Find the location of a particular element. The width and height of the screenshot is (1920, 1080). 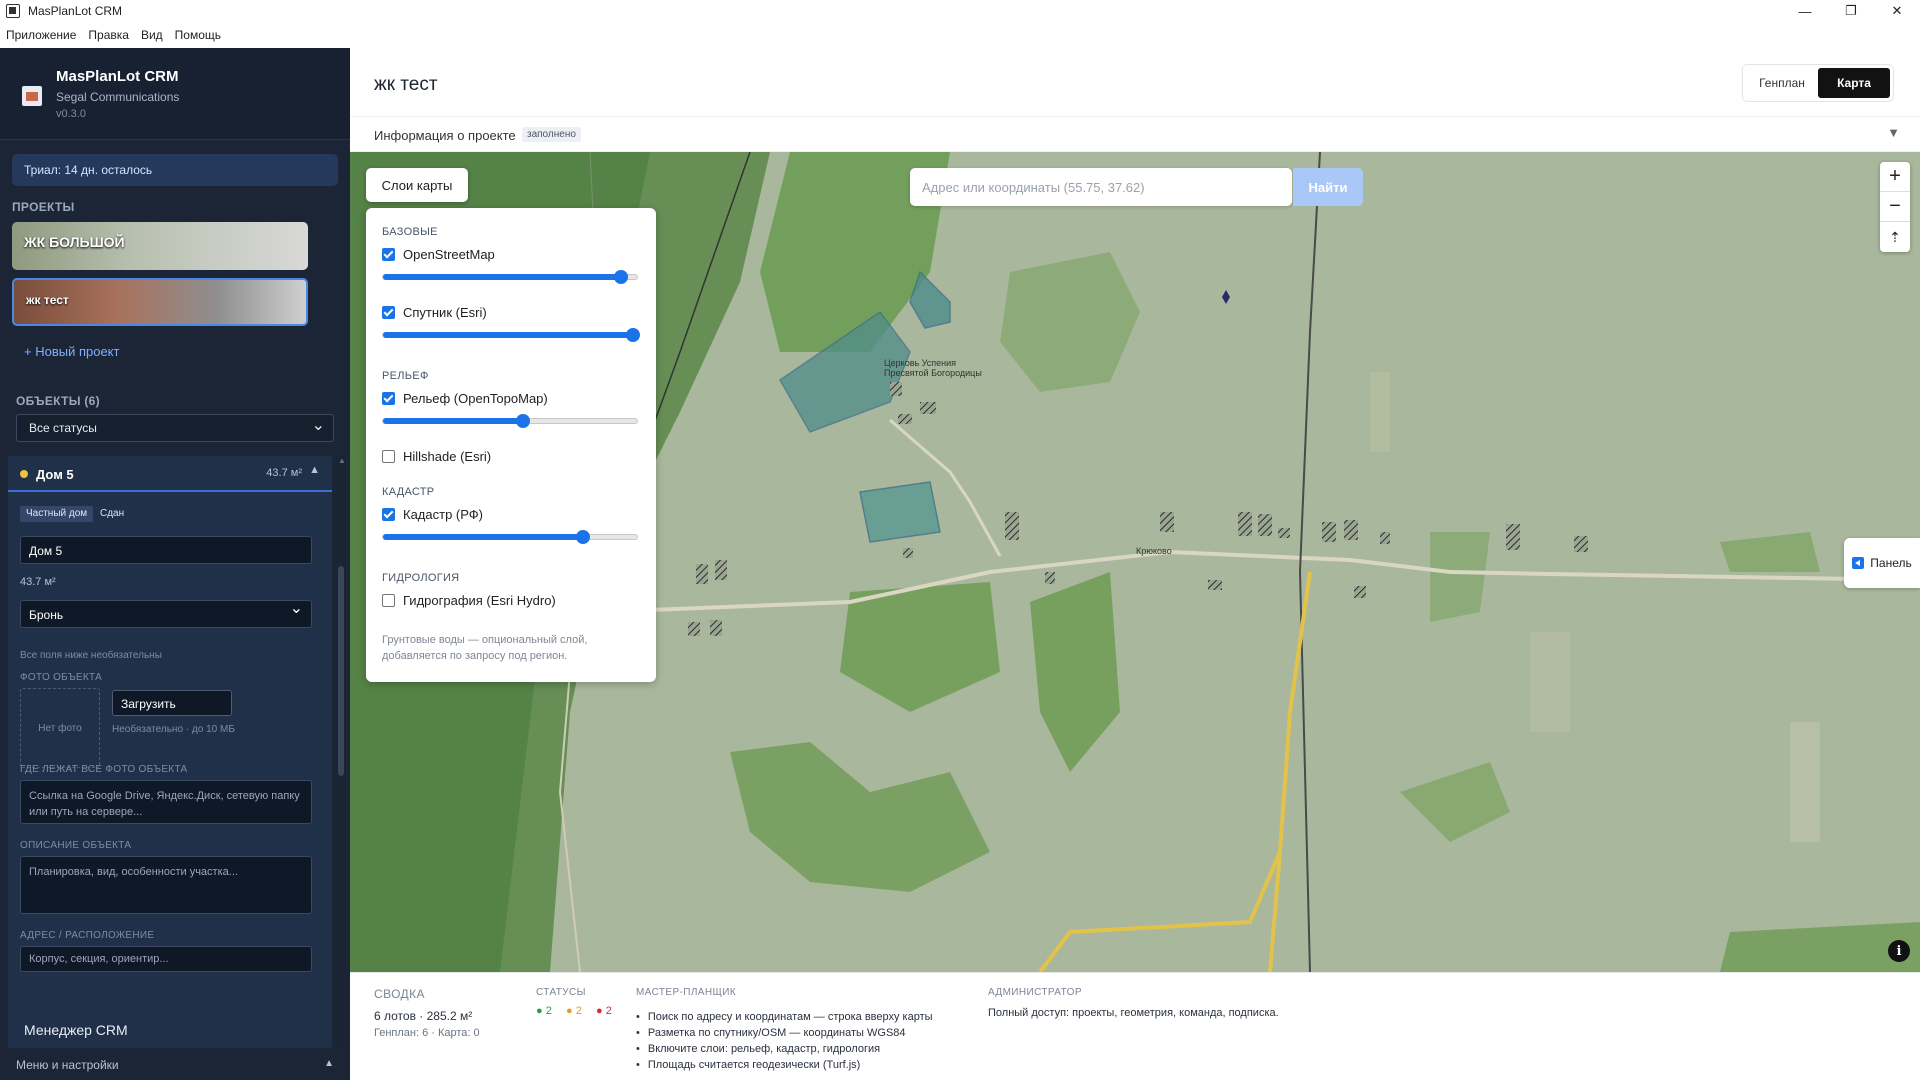

status-filter-select: Все статусы is located at coordinates (175, 428).